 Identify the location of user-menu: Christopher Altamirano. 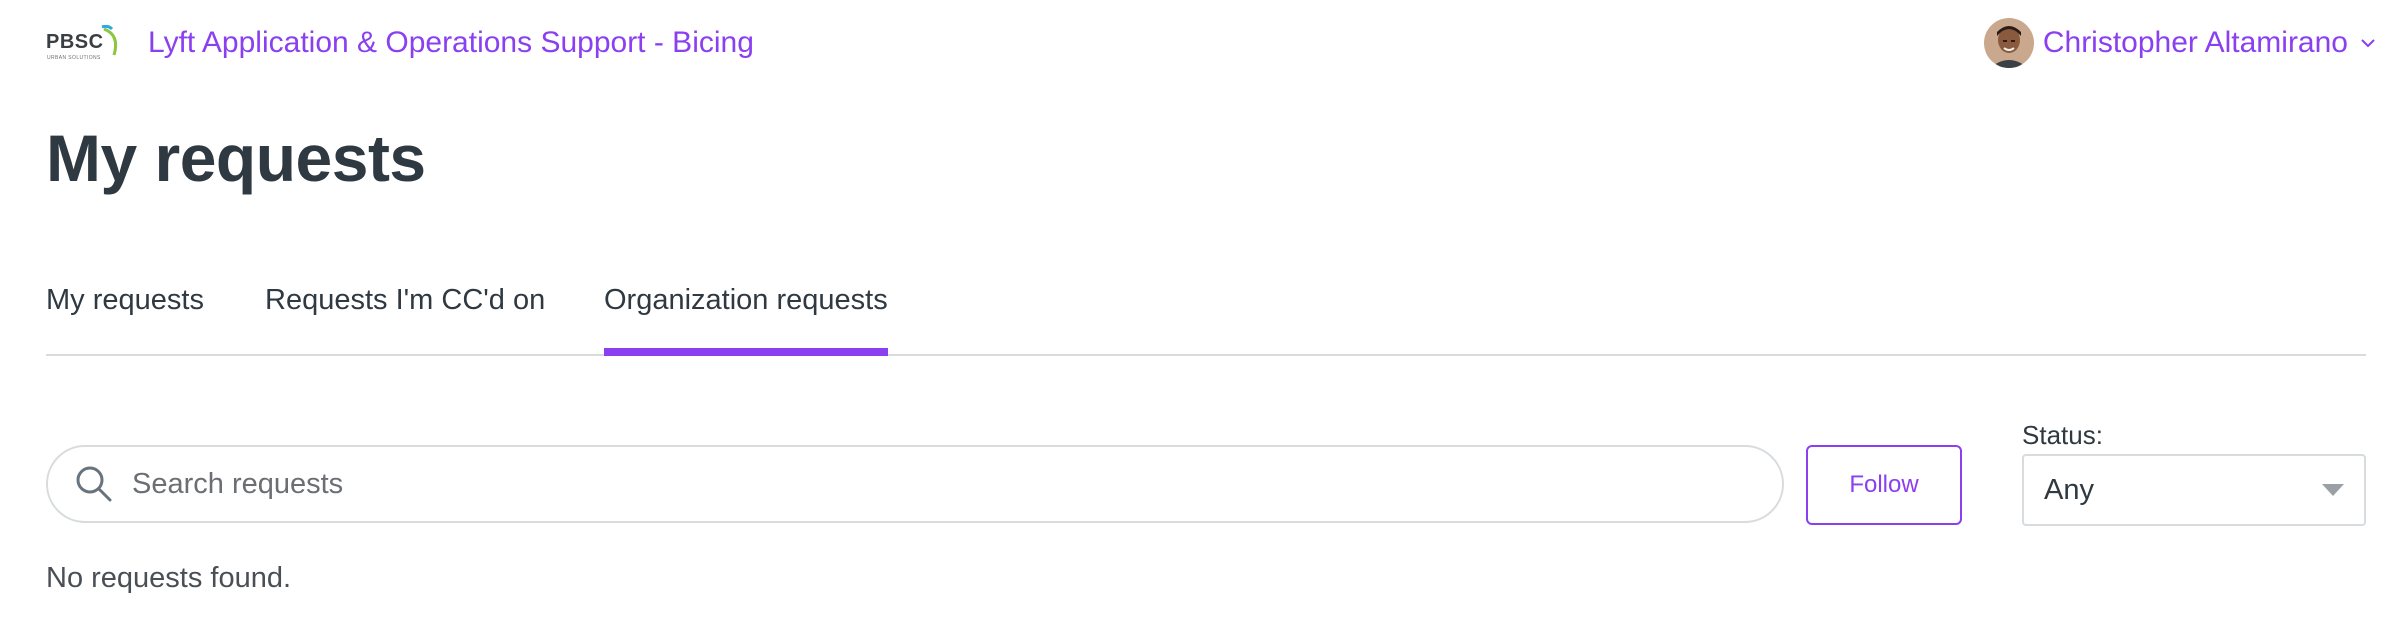
(2179, 43).